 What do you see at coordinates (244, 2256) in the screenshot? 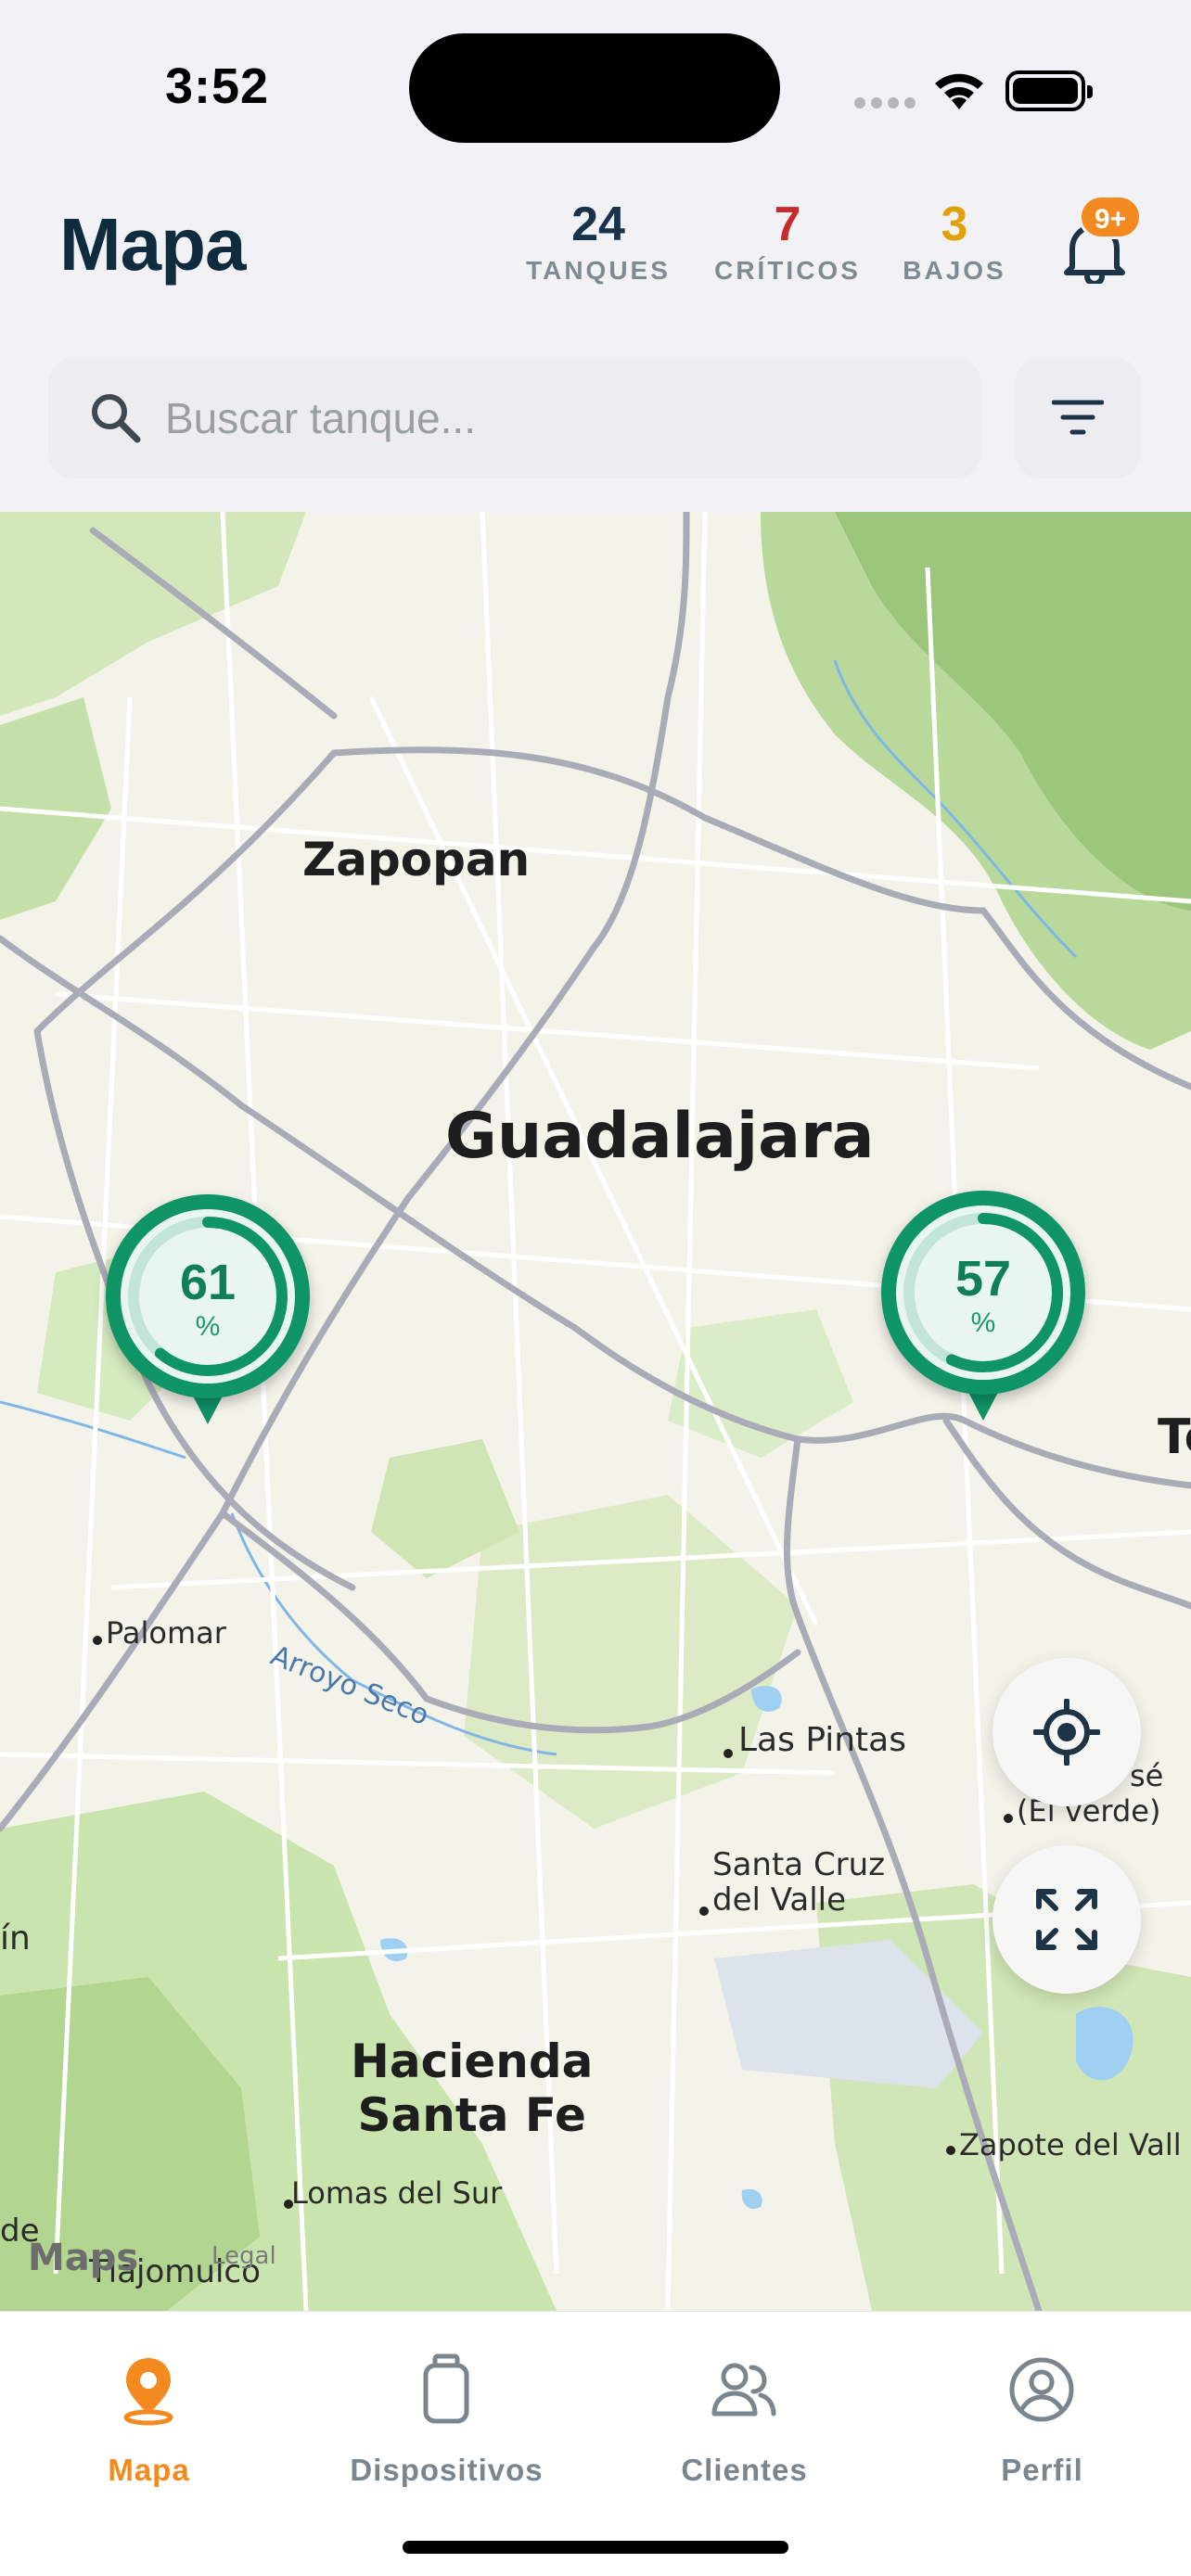
I see `legal-link: Legal` at bounding box center [244, 2256].